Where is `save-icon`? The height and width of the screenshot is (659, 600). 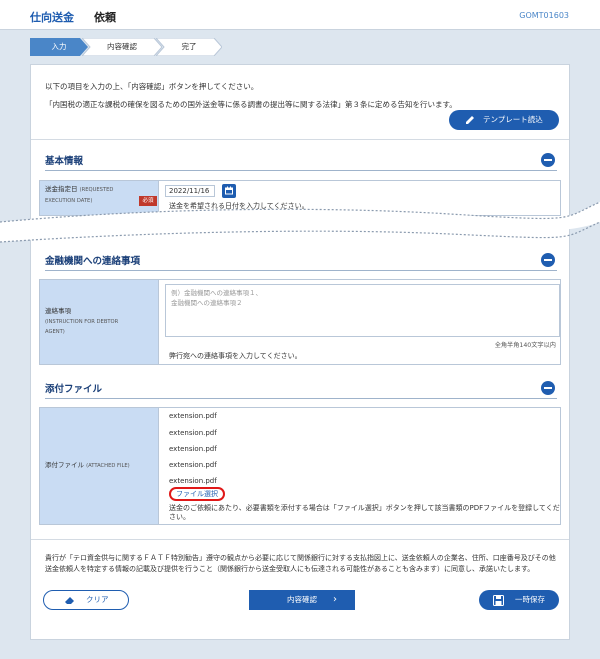
save-icon is located at coordinates (498, 600).